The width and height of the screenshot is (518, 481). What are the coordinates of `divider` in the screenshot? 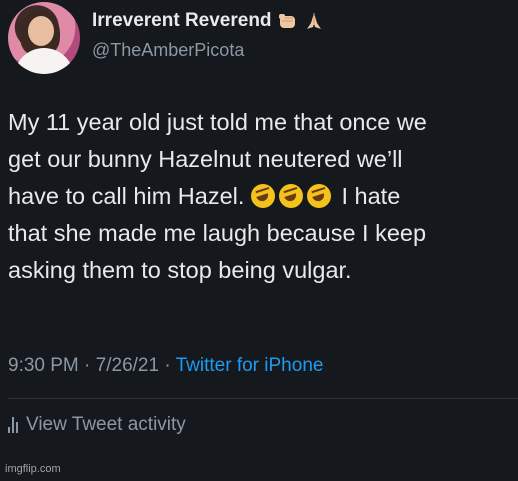 It's located at (263, 398).